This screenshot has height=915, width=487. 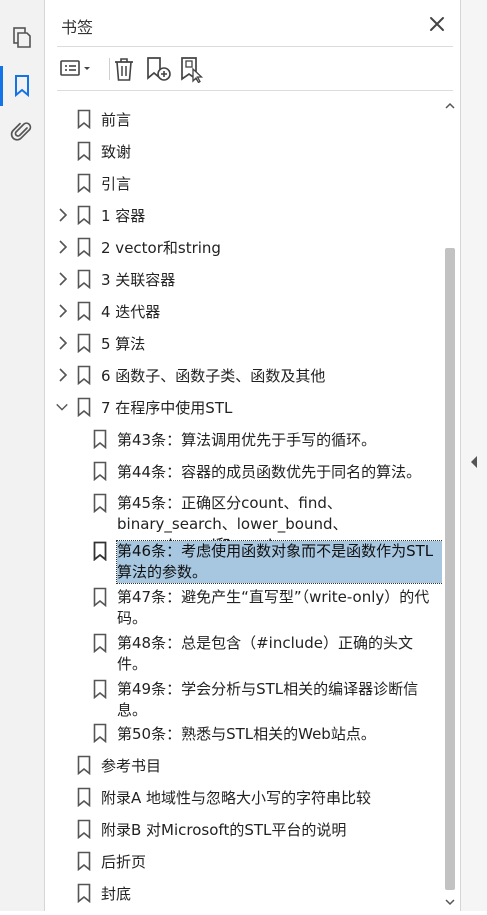 I want to click on bookmark-item-item48: 第48条：总是包含（#include）正确的头文件。, so click(x=245, y=654).